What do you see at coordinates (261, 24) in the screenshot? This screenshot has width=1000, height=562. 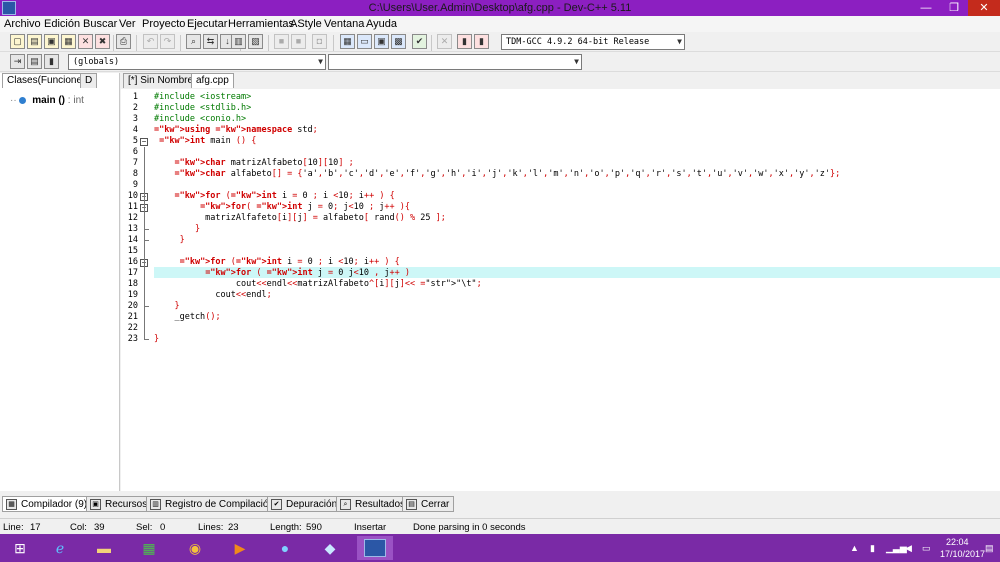 I see `menu-herramientas: Herramientas` at bounding box center [261, 24].